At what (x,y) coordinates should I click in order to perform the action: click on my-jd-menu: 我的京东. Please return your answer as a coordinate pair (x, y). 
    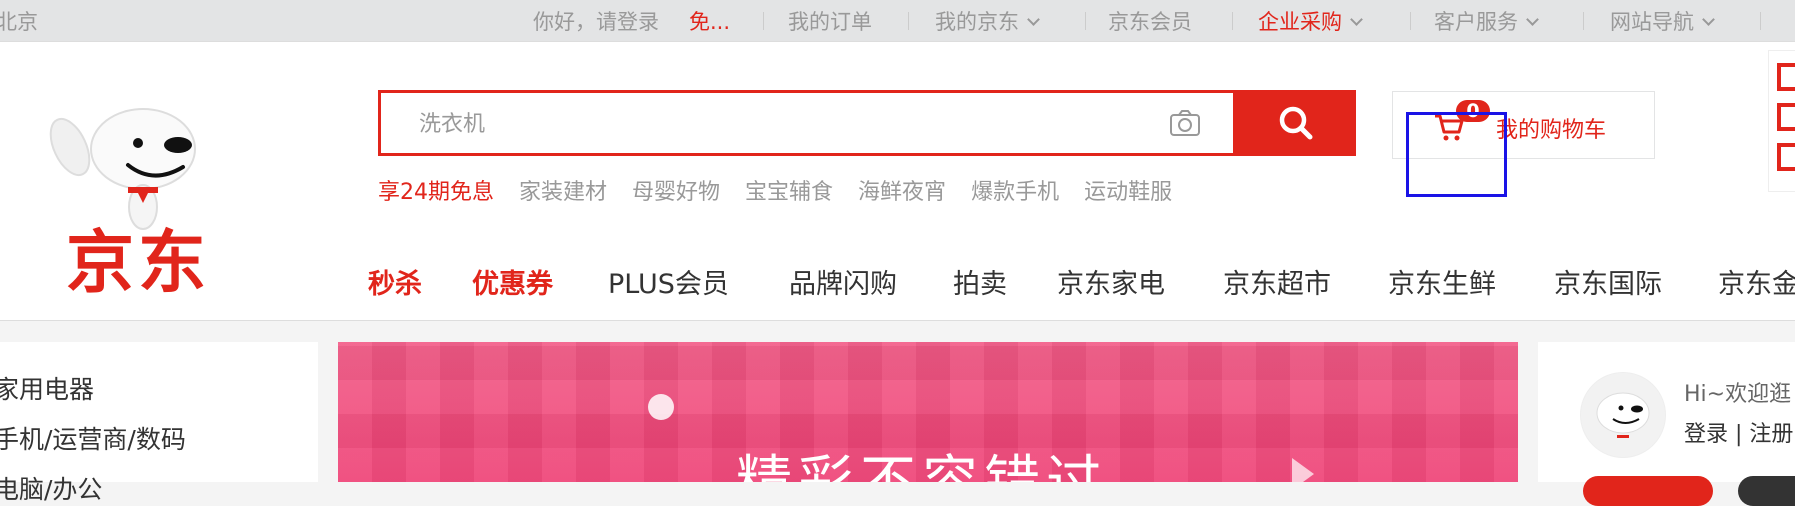
    Looking at the image, I should click on (987, 21).